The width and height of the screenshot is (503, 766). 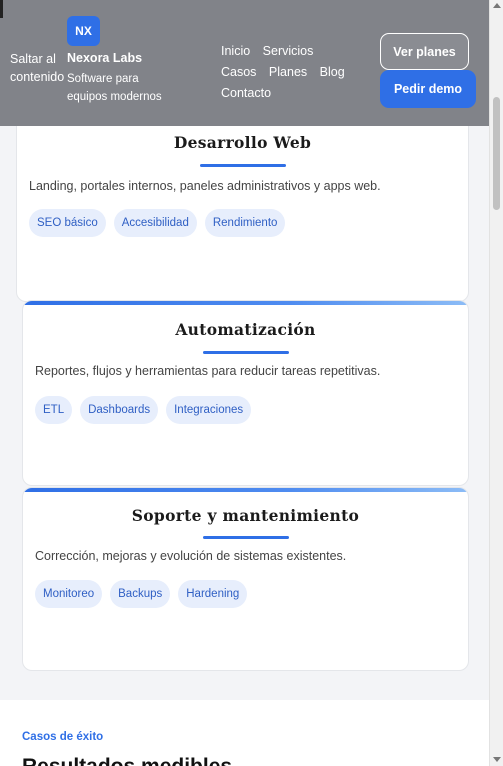 What do you see at coordinates (496, 383) in the screenshot?
I see `page-scrollbar` at bounding box center [496, 383].